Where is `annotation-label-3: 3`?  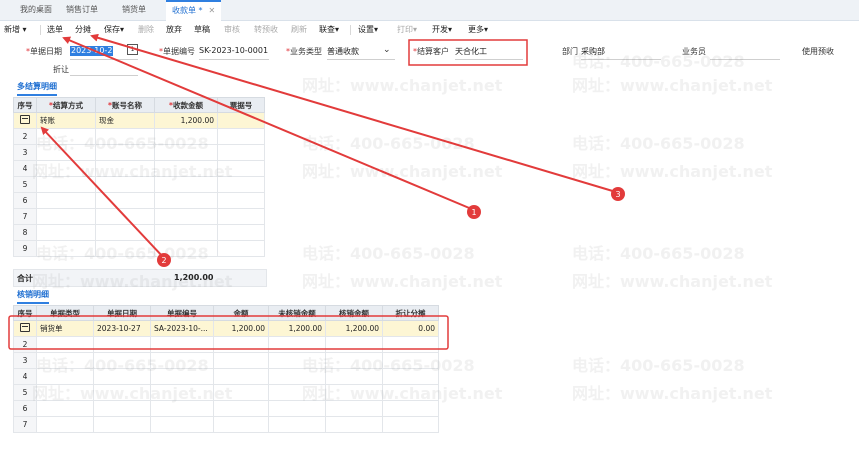
annotation-label-3: 3 is located at coordinates (617, 194).